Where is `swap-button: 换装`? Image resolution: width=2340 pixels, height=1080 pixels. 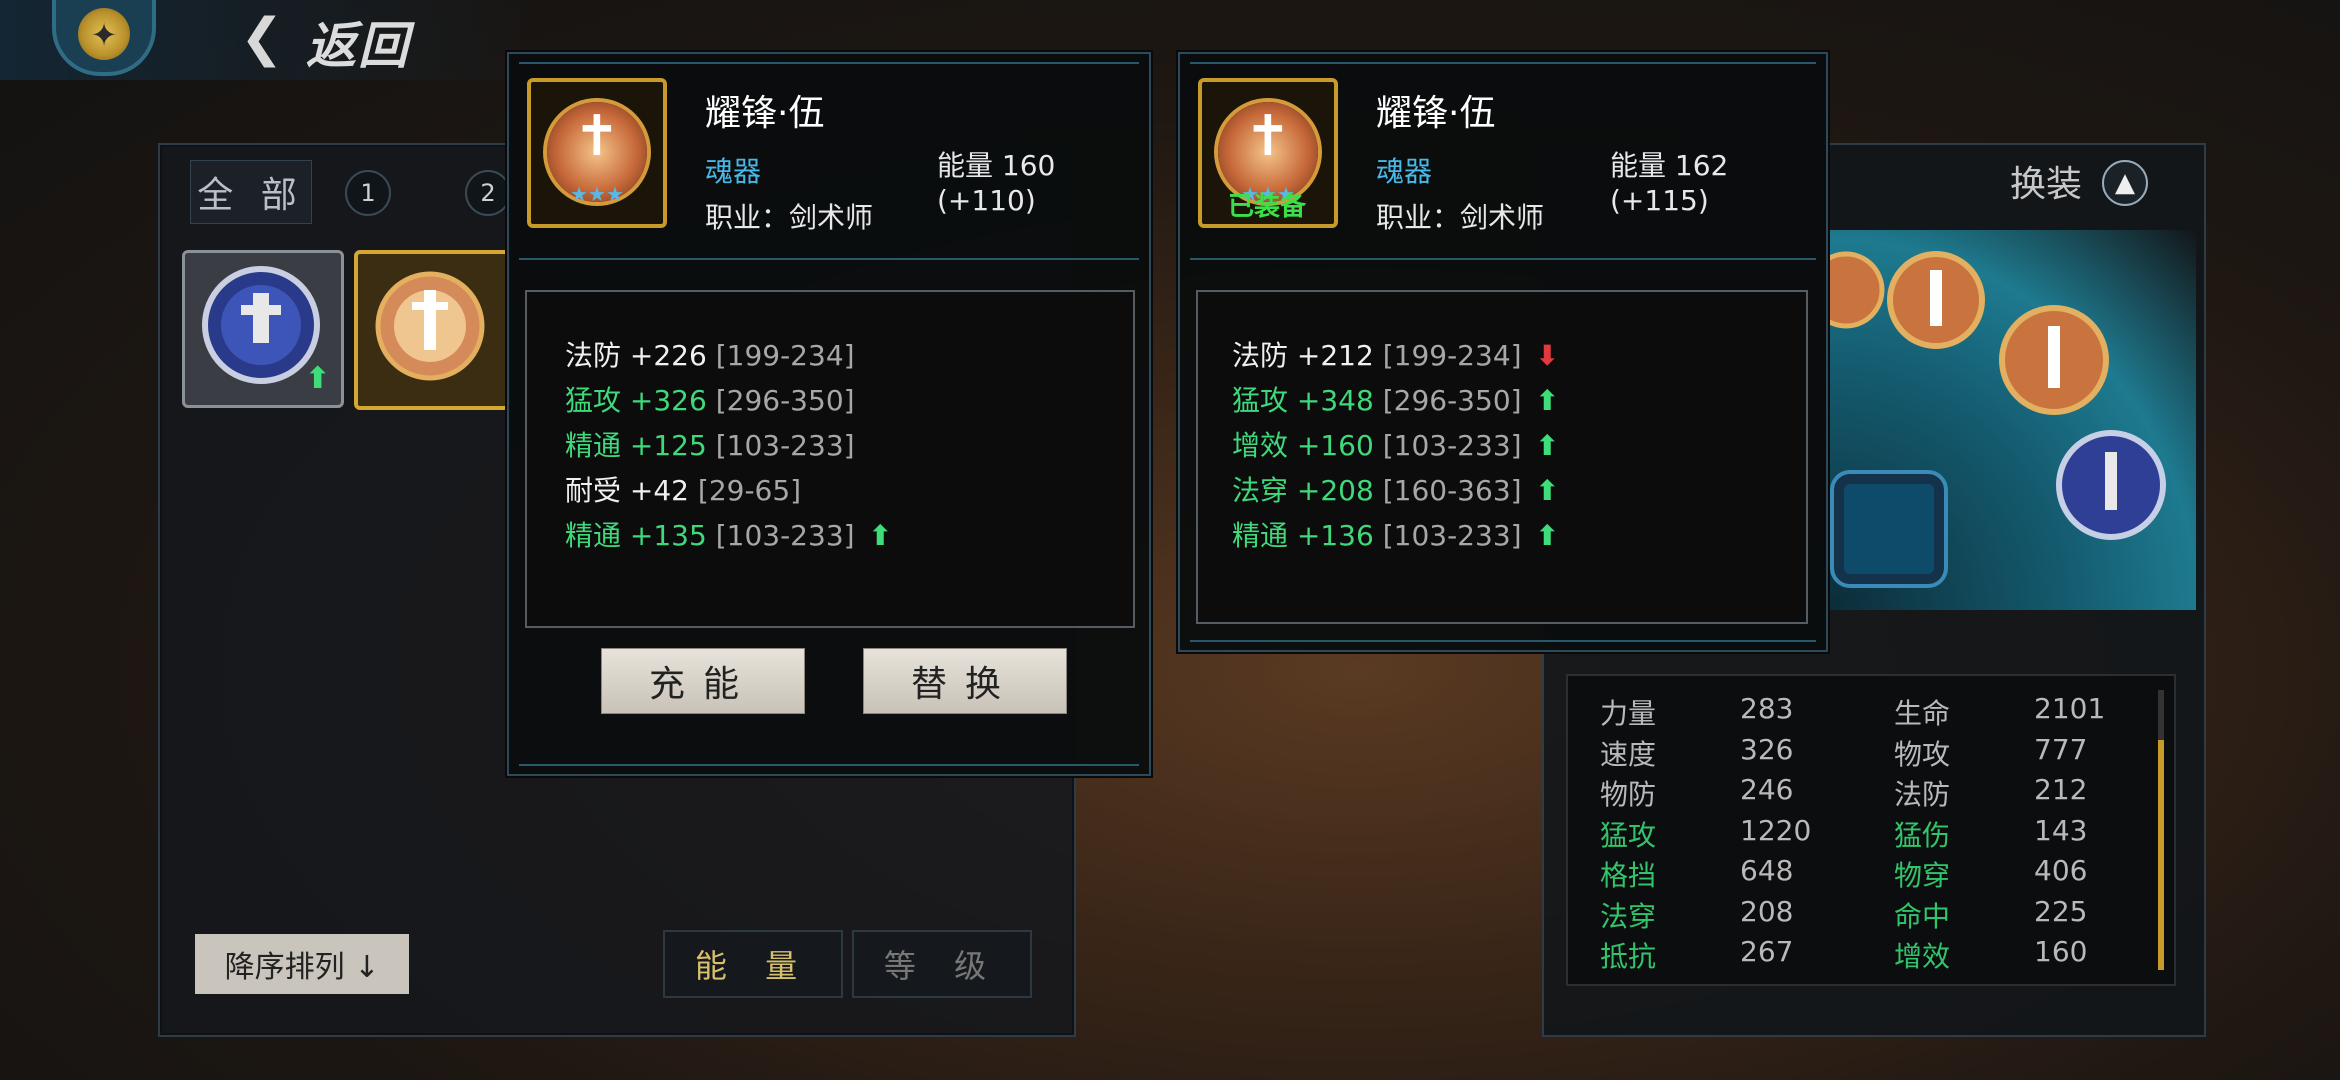 swap-button: 换装 is located at coordinates (2046, 181).